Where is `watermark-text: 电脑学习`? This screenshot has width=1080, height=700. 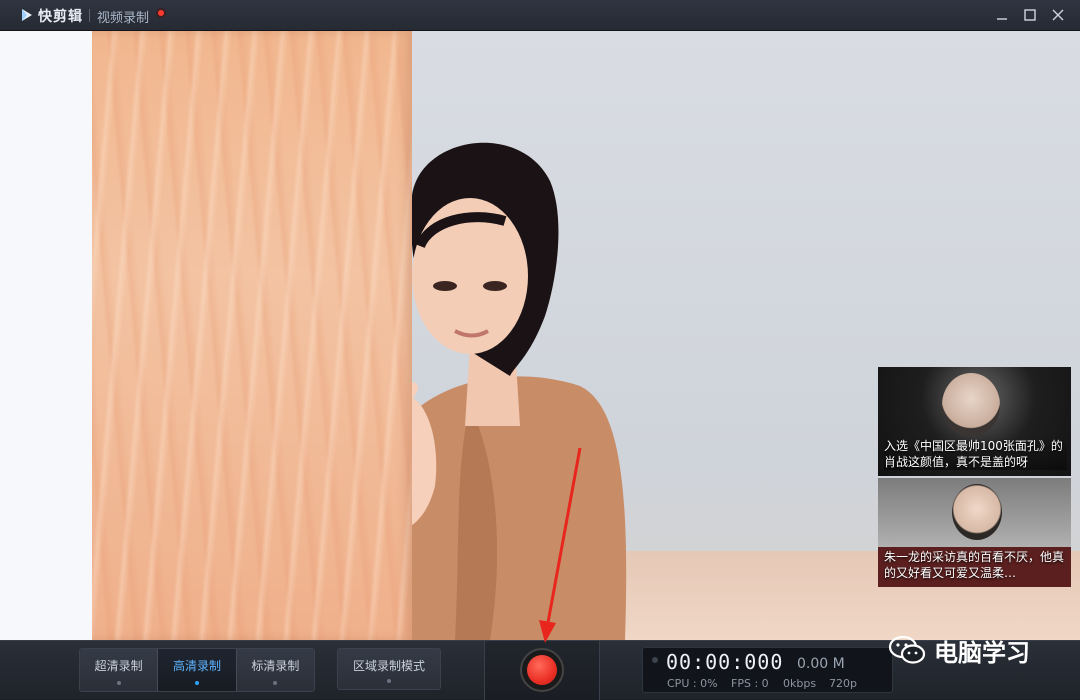
watermark-text: 电脑学习 is located at coordinates (982, 652).